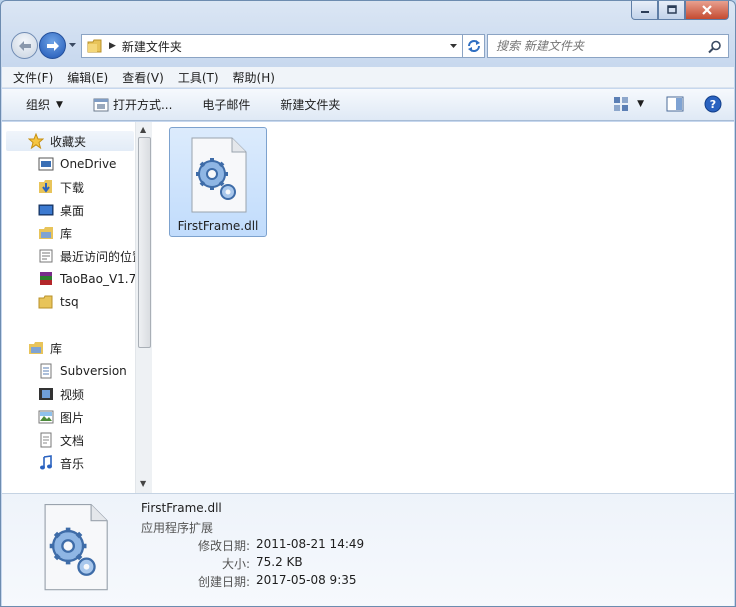 This screenshot has width=736, height=607. I want to click on address-row: ▶ 新建文件夹, so click(369, 46).